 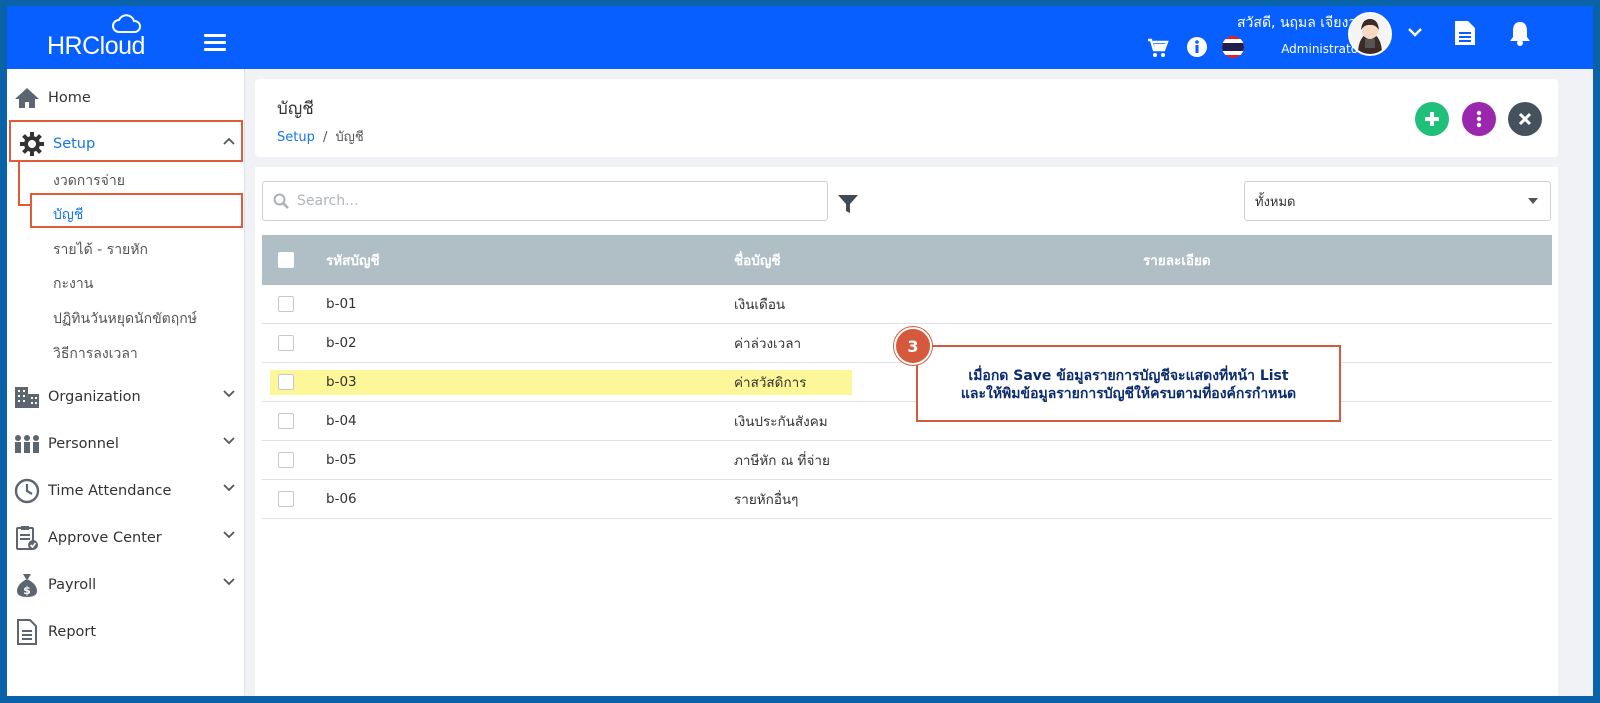 I want to click on money-bag-icon: $, so click(x=27, y=585).